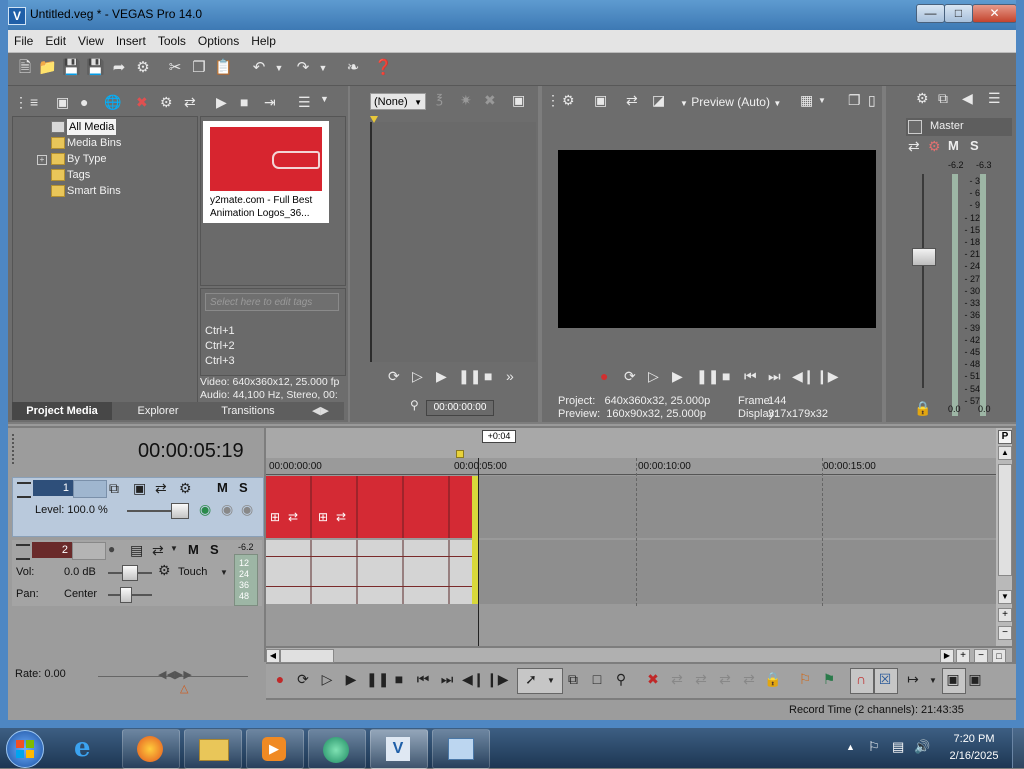 The width and height of the screenshot is (1024, 769). I want to click on tree-smart-bins: Smart Bins, so click(86, 191).